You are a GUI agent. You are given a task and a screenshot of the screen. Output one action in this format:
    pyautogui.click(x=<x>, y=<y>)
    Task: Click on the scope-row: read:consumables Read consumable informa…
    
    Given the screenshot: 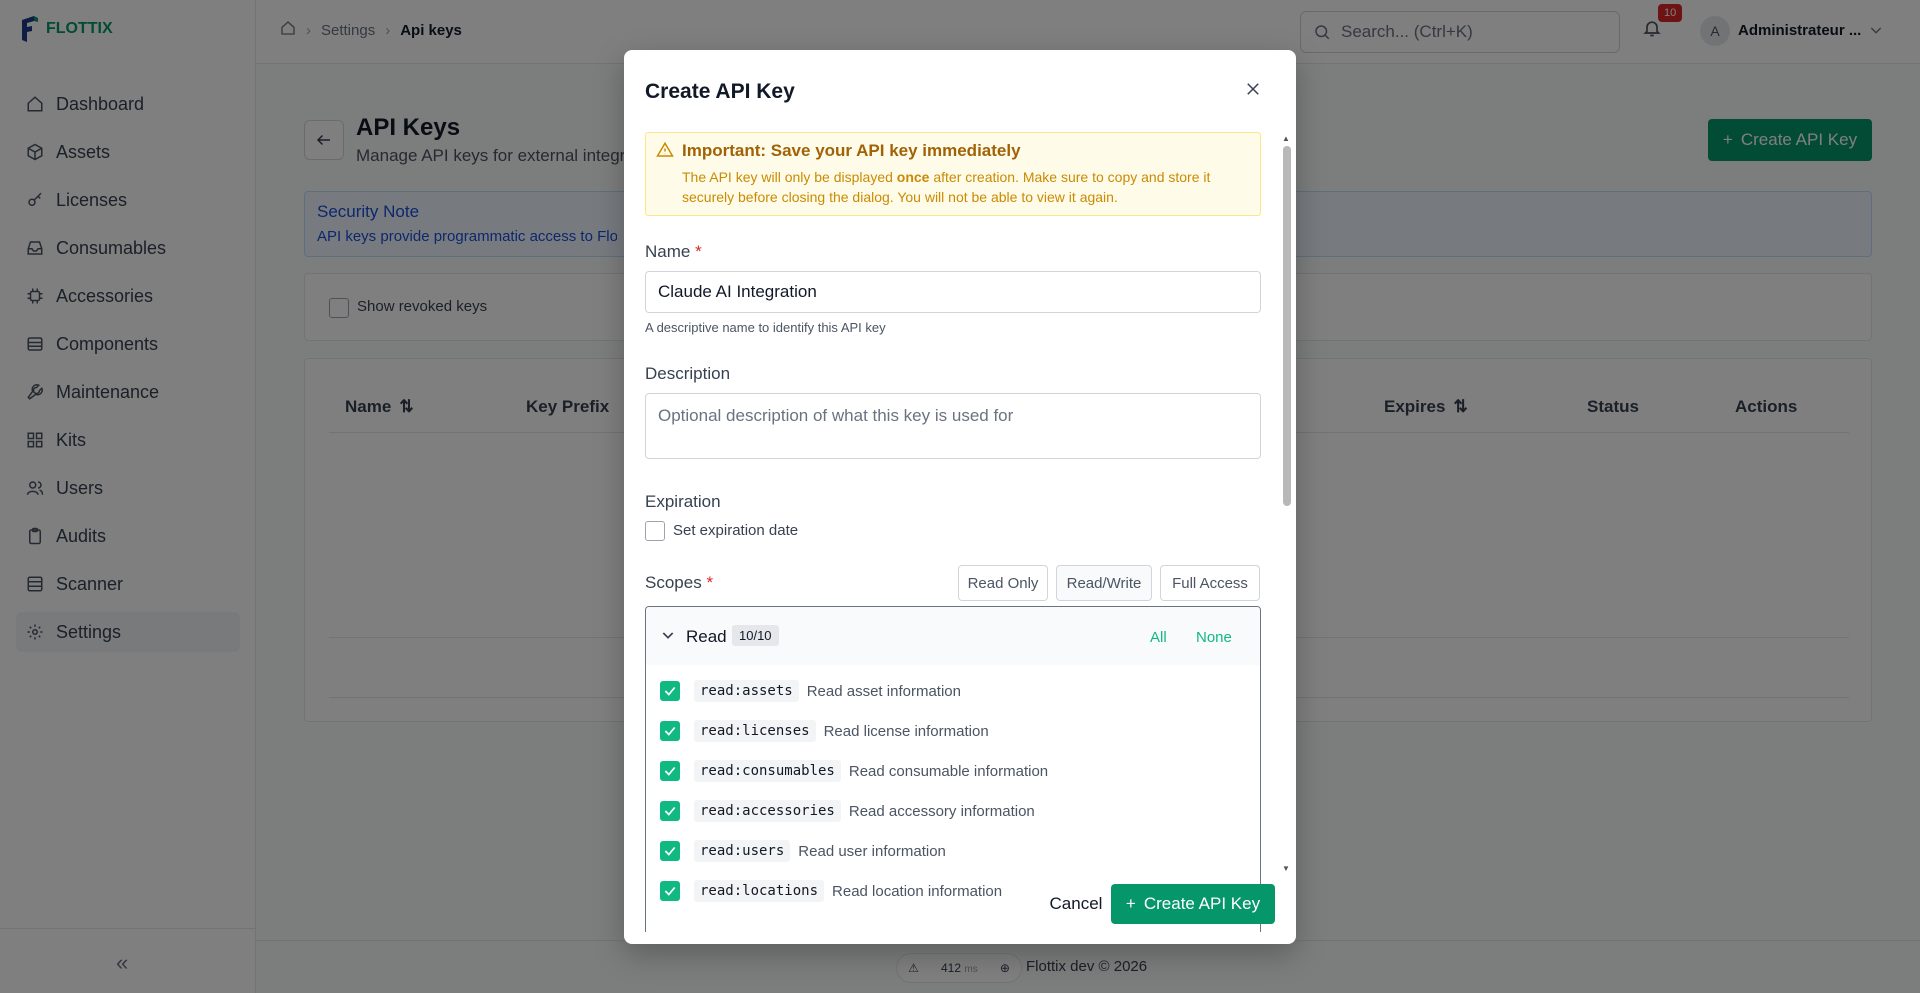 What is the action you would take?
    pyautogui.click(x=854, y=771)
    